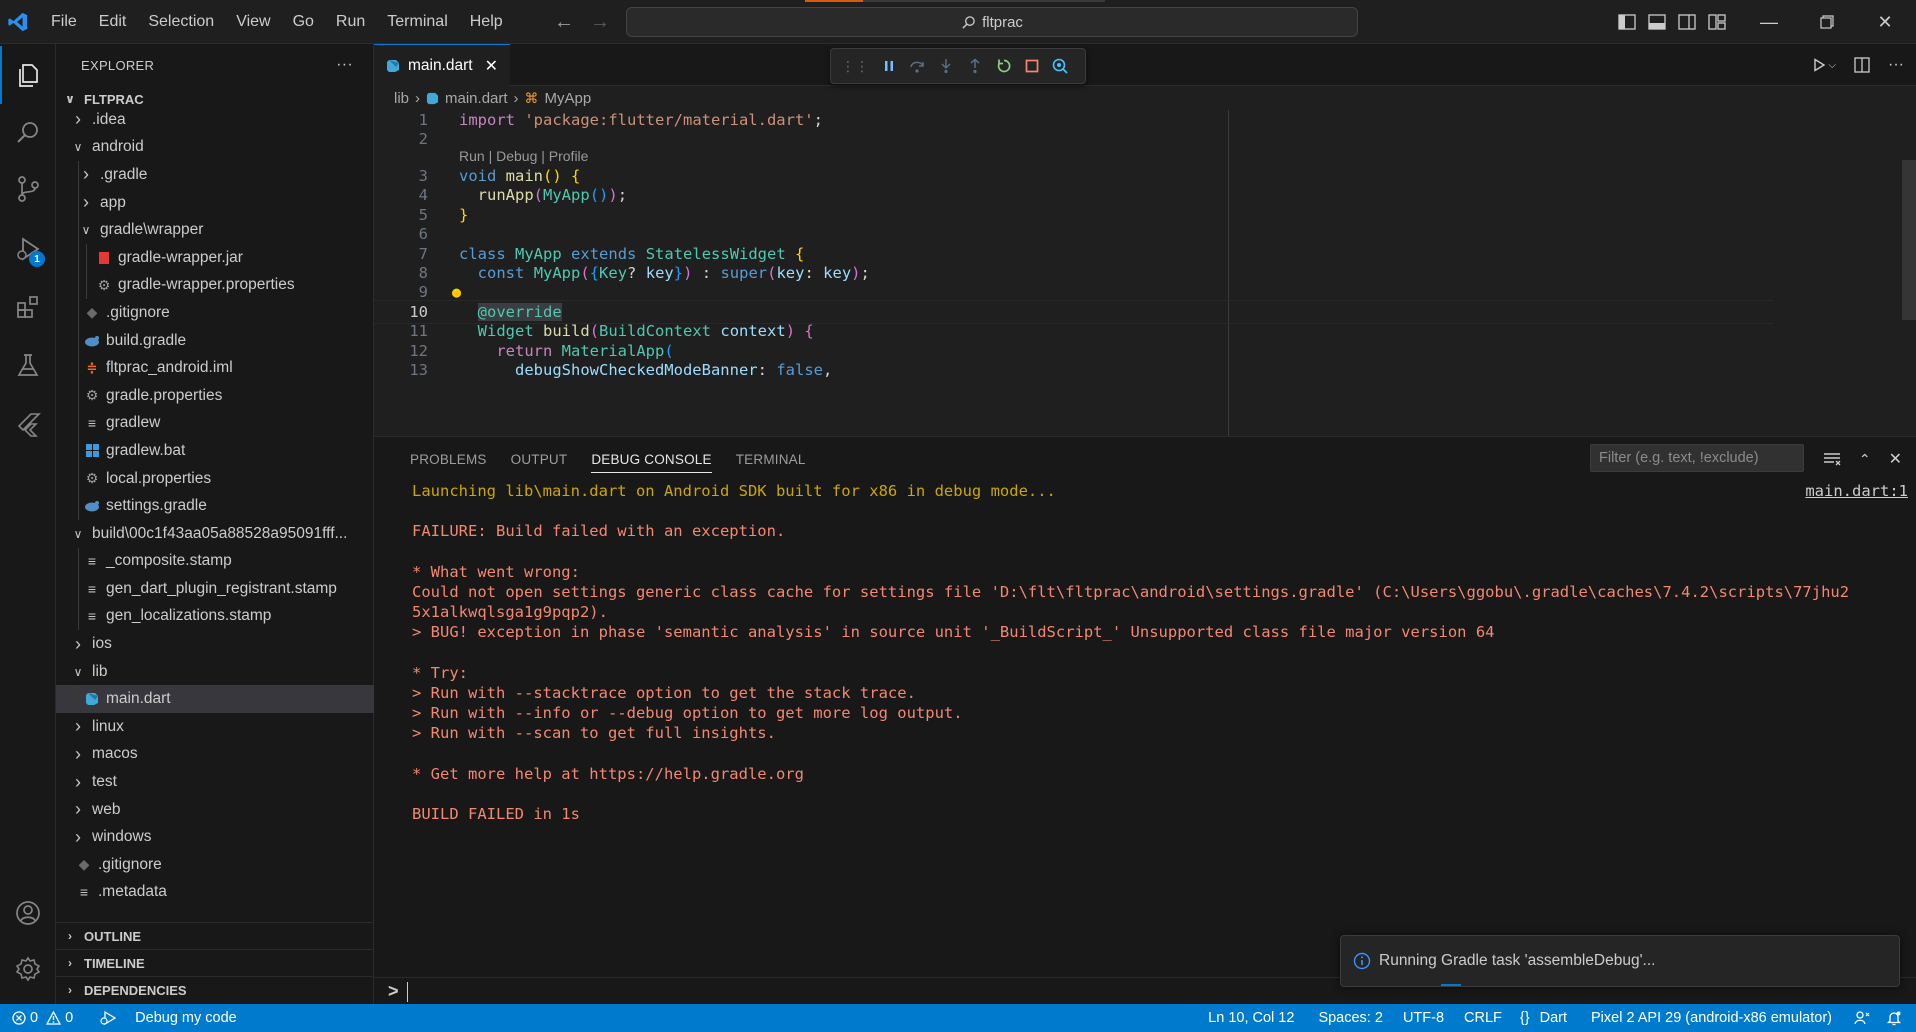 The width and height of the screenshot is (1916, 1032). Describe the element at coordinates (491, 66) in the screenshot. I see `close-tab-icon: ✕` at that location.